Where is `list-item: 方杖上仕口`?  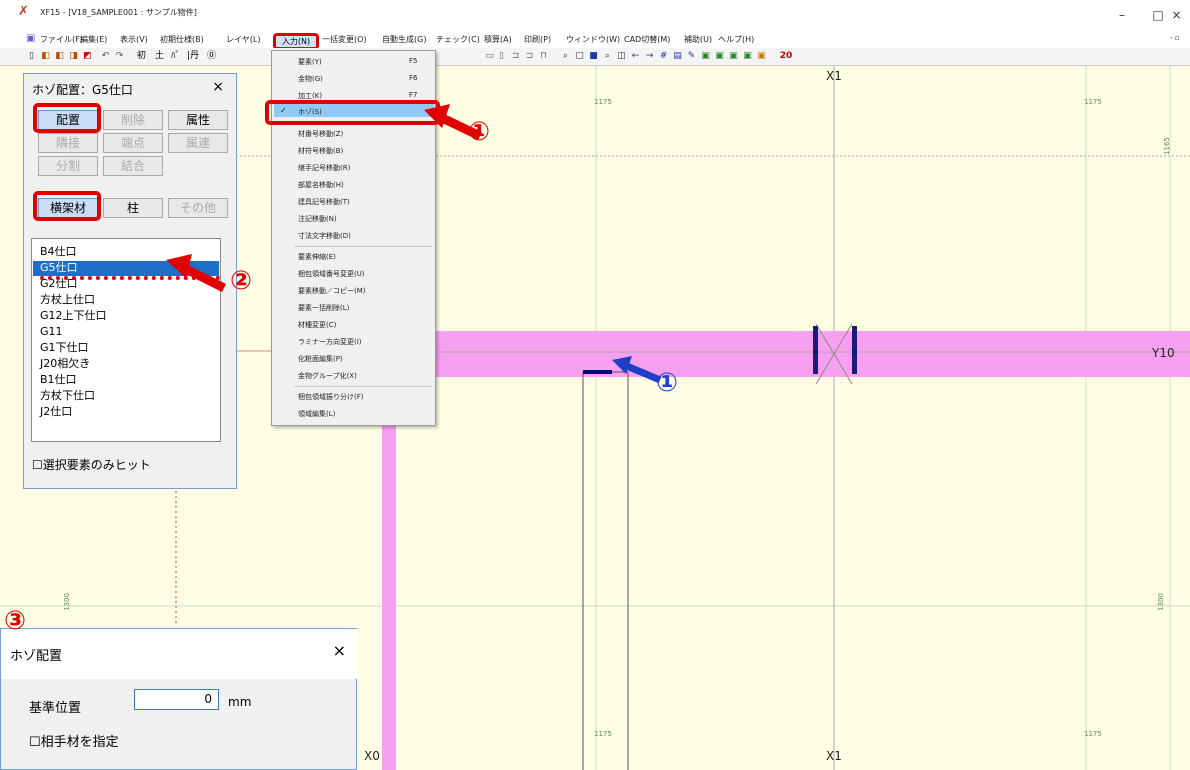
list-item: 方杖上仕口 is located at coordinates (67, 300).